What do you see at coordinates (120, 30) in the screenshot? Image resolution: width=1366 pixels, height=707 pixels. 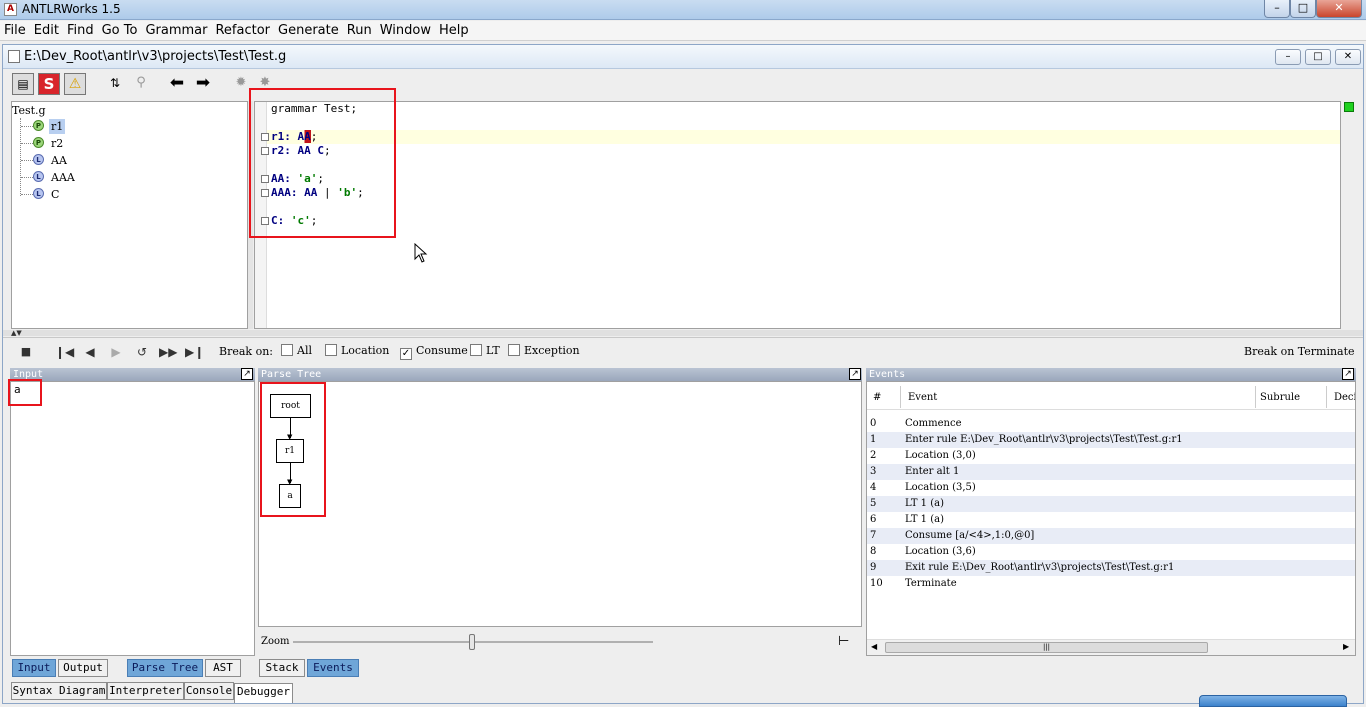 I see `menu-goto: Go To` at bounding box center [120, 30].